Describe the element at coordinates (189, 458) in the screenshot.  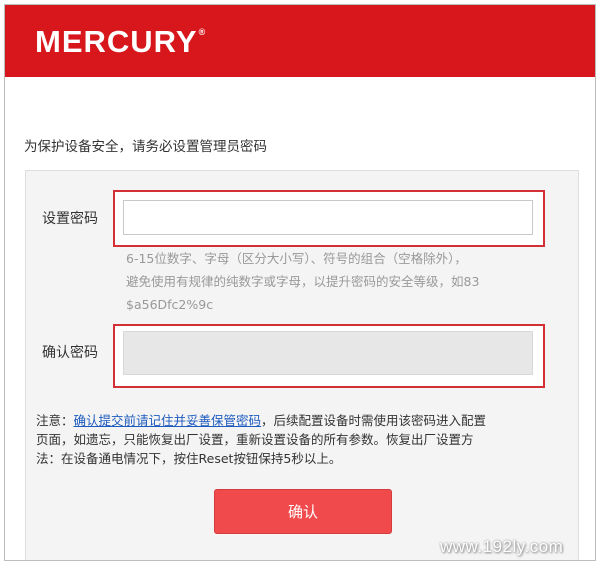
I see `note-line: 法：在设备通电情况下，按住Reset按钮保持5秒以上。` at that location.